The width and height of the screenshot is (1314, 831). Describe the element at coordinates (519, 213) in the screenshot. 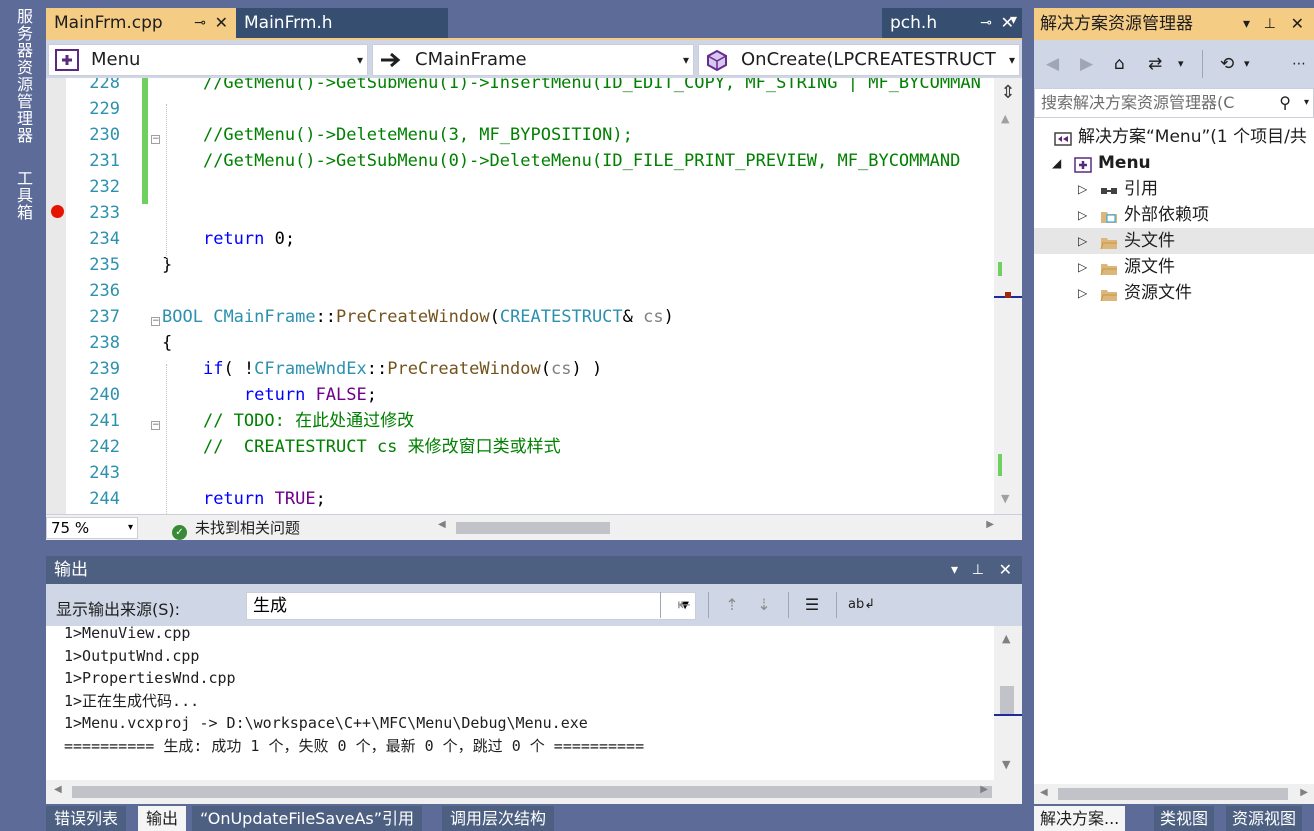

I see `code-line: 233` at that location.